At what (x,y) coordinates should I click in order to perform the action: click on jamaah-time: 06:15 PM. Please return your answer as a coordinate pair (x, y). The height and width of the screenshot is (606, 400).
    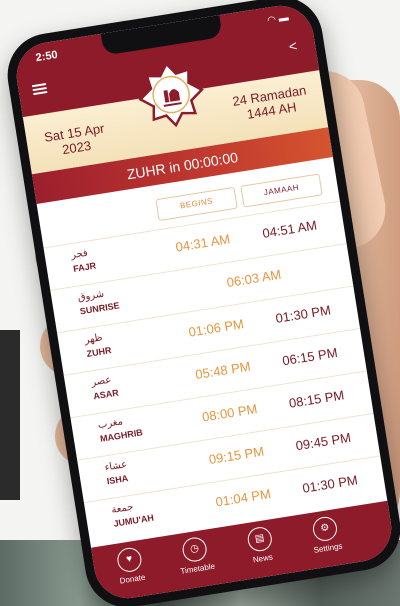
    Looking at the image, I should click on (310, 356).